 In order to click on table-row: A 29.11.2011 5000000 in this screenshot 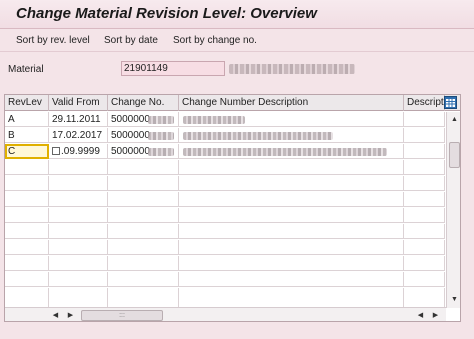, I will do `click(225, 119)`.